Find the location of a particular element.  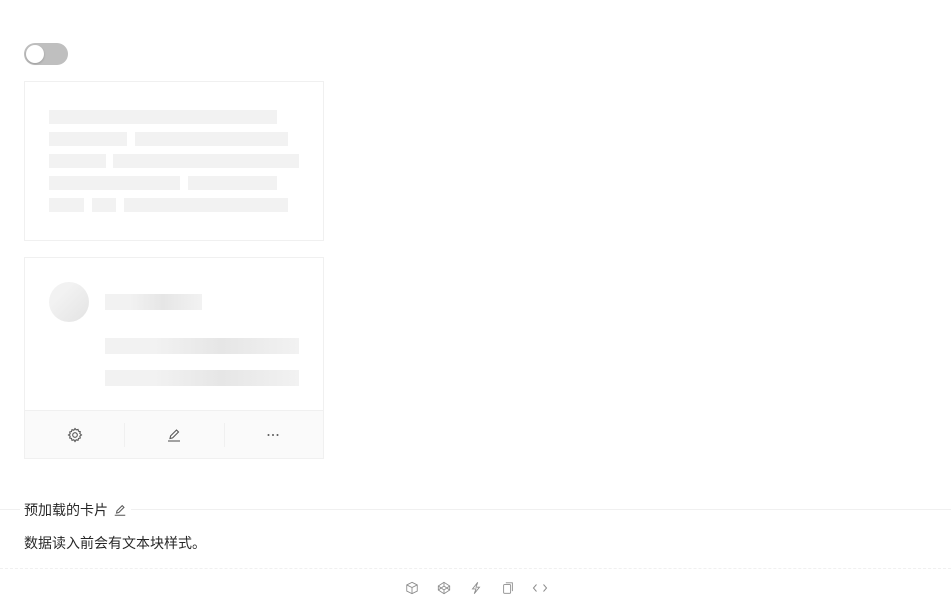

edit-action is located at coordinates (173, 434).